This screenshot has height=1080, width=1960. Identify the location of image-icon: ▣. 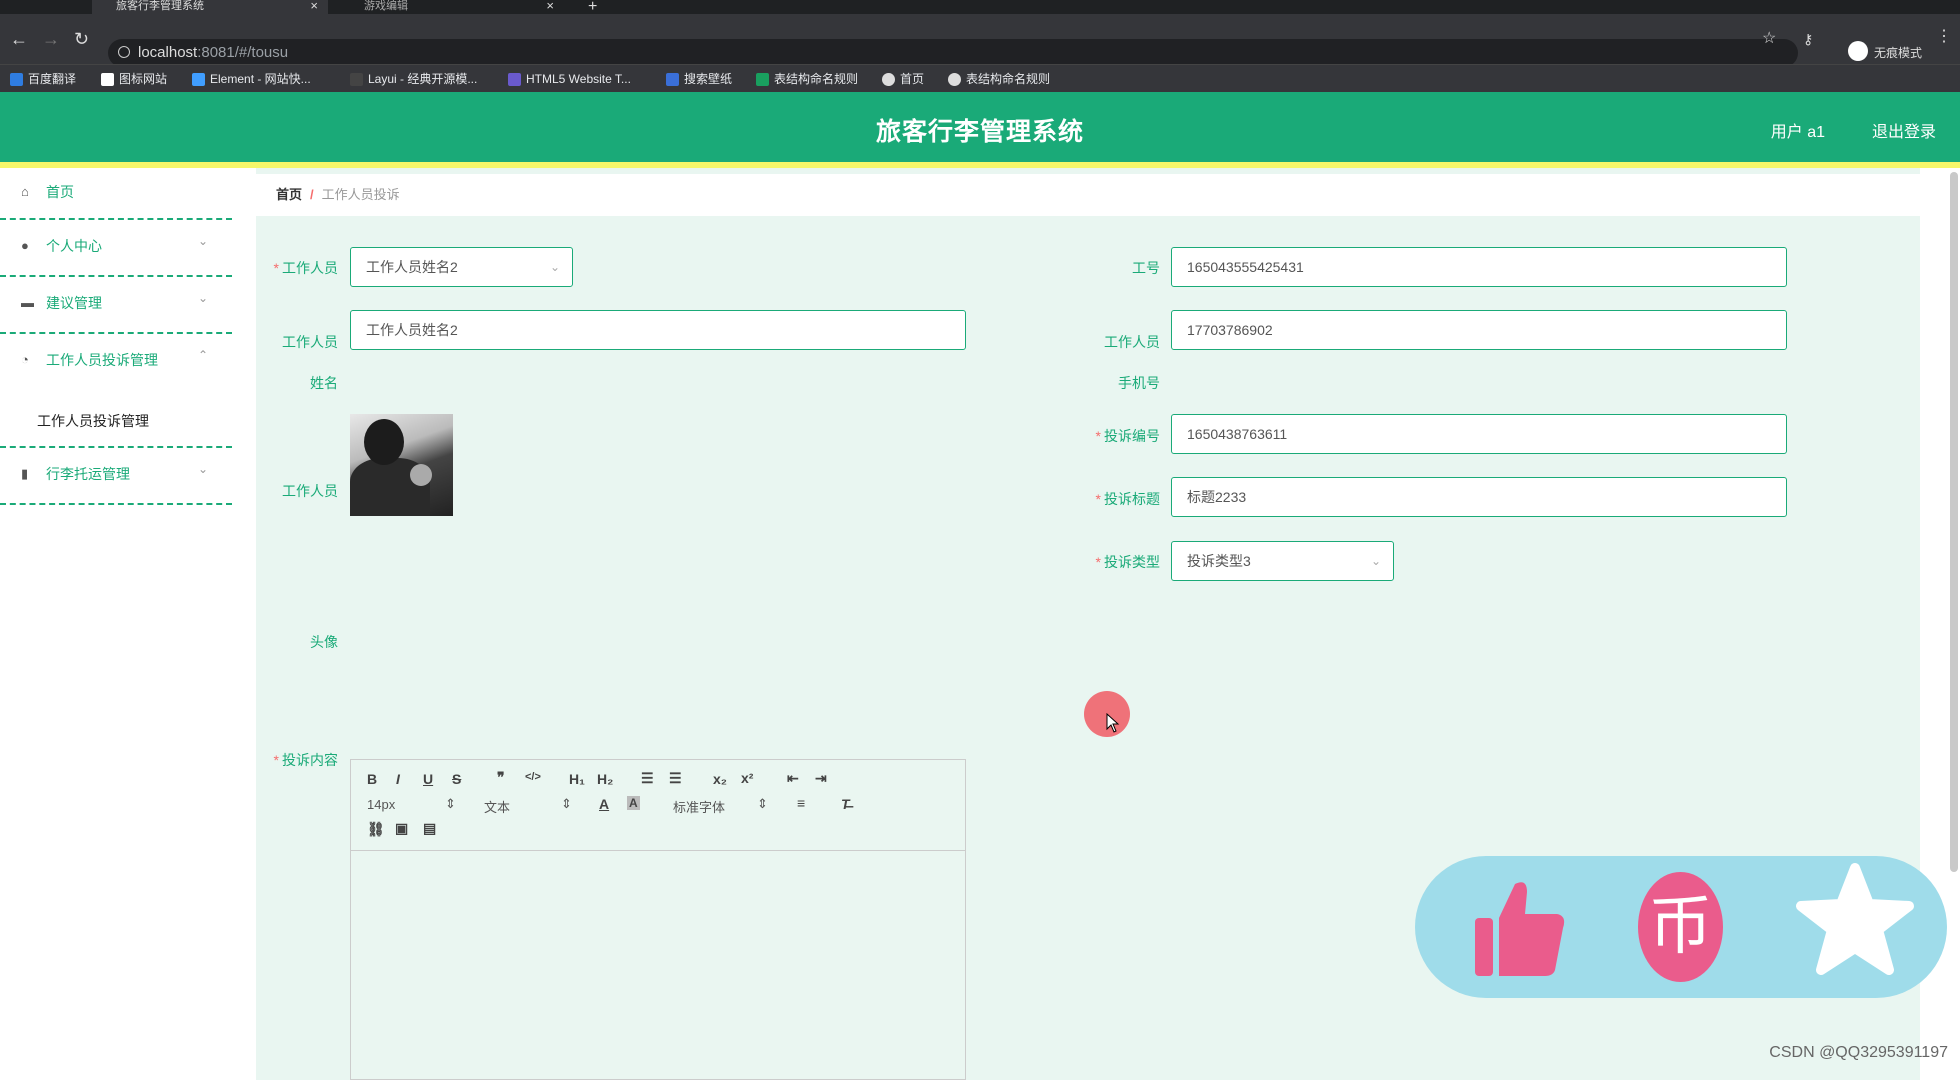
(401, 828).